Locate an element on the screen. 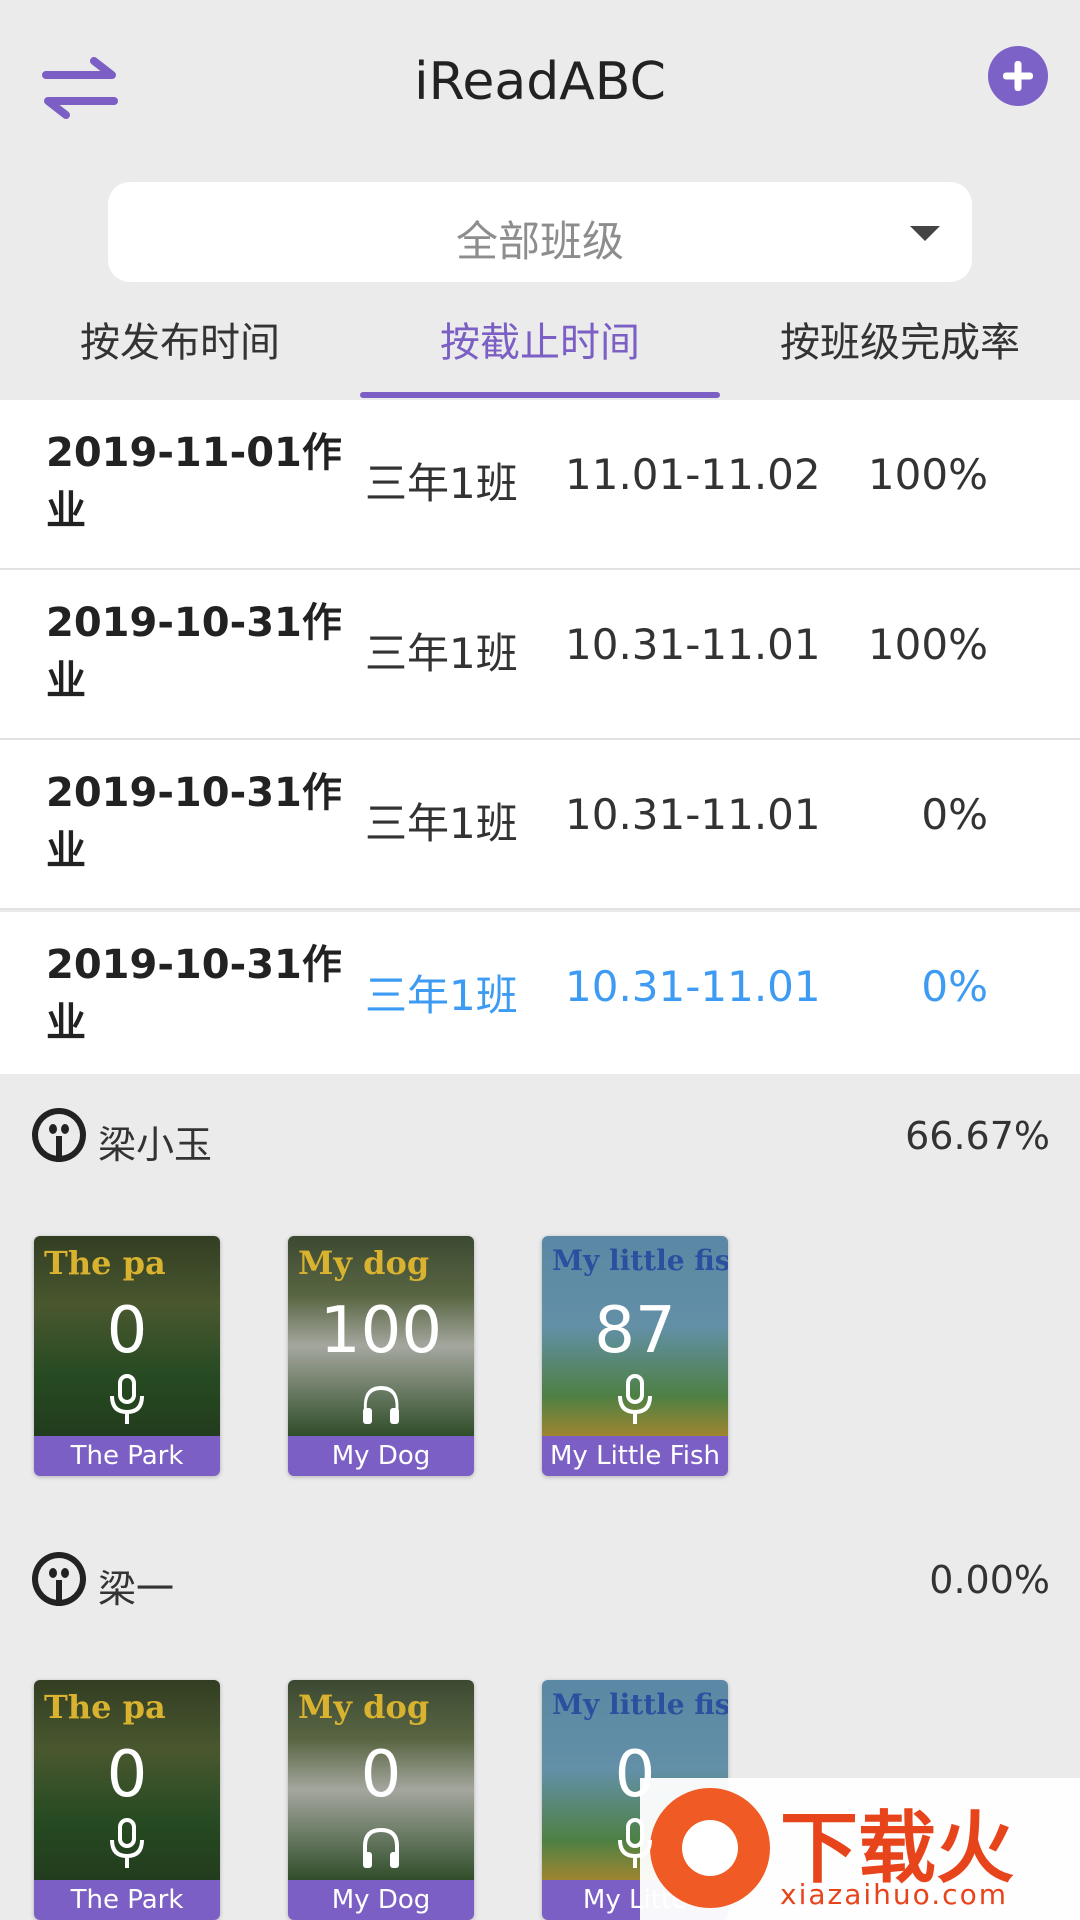 Image resolution: width=1080 pixels, height=1920 pixels. book-score: 100 is located at coordinates (381, 1331).